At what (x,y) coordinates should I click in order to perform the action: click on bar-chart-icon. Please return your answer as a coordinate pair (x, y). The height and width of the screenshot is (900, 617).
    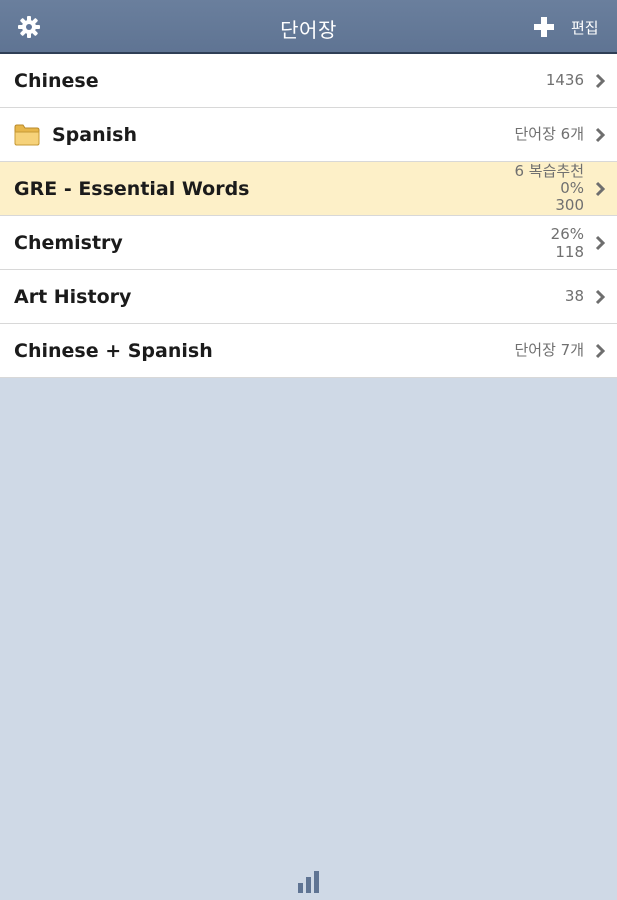
    Looking at the image, I should click on (309, 882).